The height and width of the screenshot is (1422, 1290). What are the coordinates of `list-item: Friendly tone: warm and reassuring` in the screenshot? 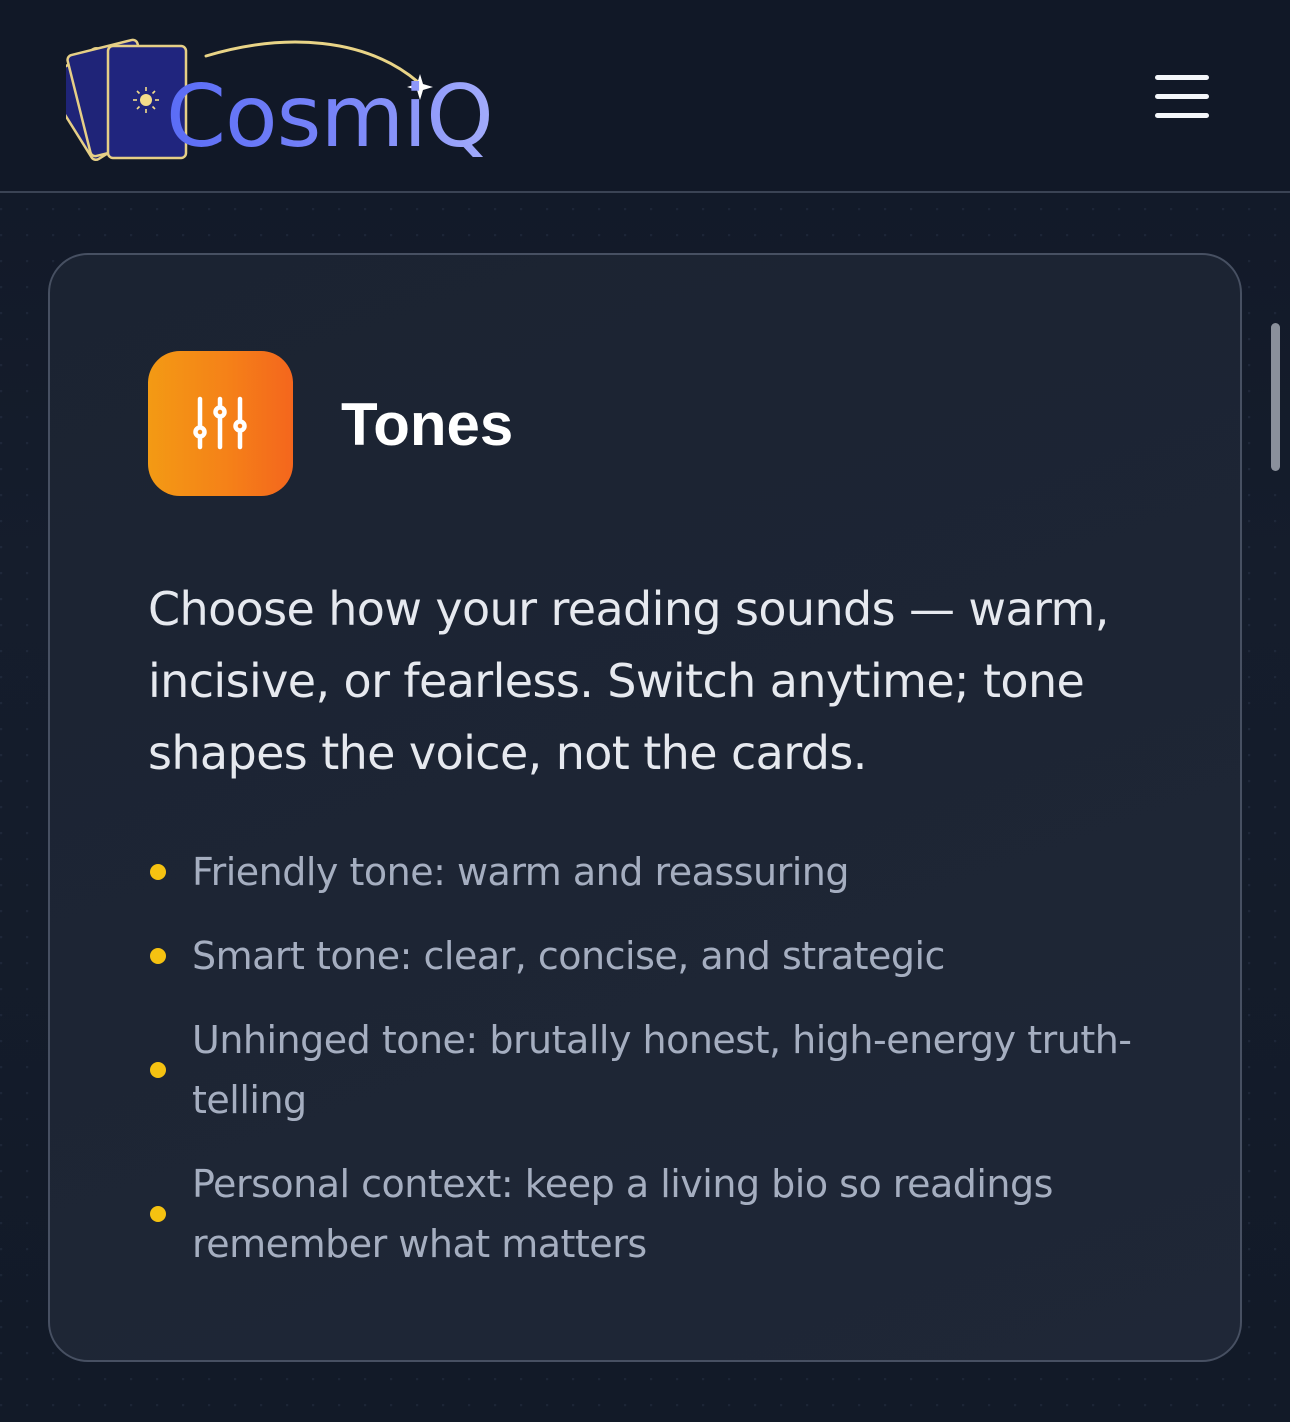 It's located at (663, 872).